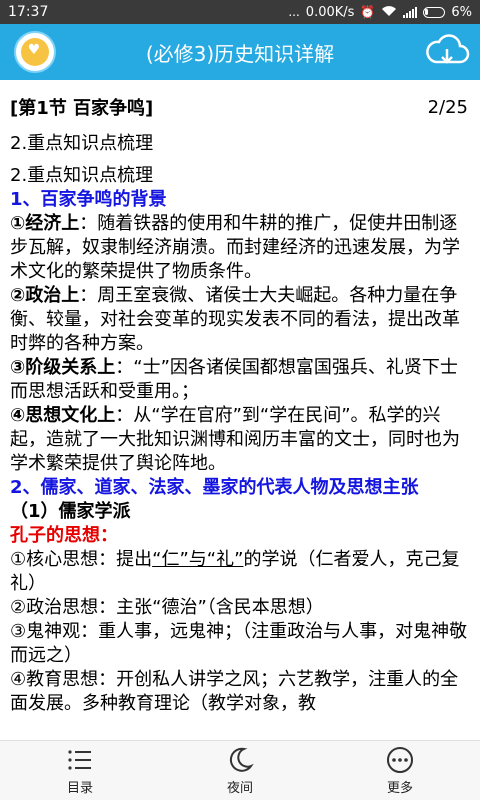 Image resolution: width=480 pixels, height=800 pixels. What do you see at coordinates (434, 12) in the screenshot?
I see `battery-icon` at bounding box center [434, 12].